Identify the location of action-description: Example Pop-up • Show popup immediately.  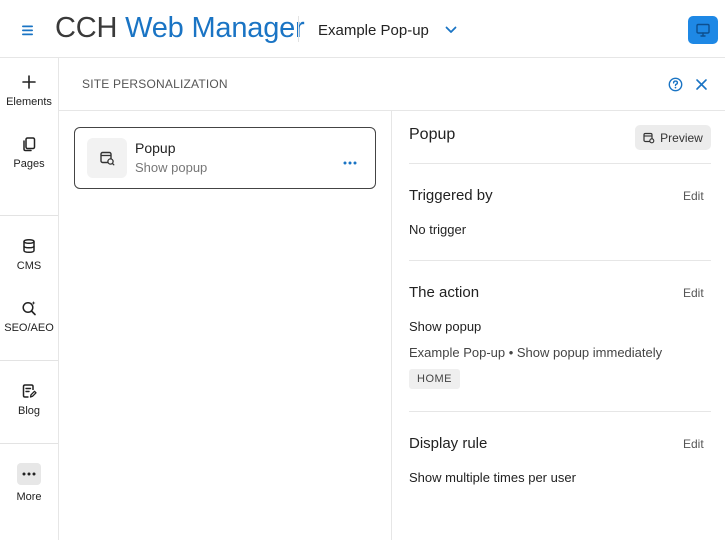
(536, 352).